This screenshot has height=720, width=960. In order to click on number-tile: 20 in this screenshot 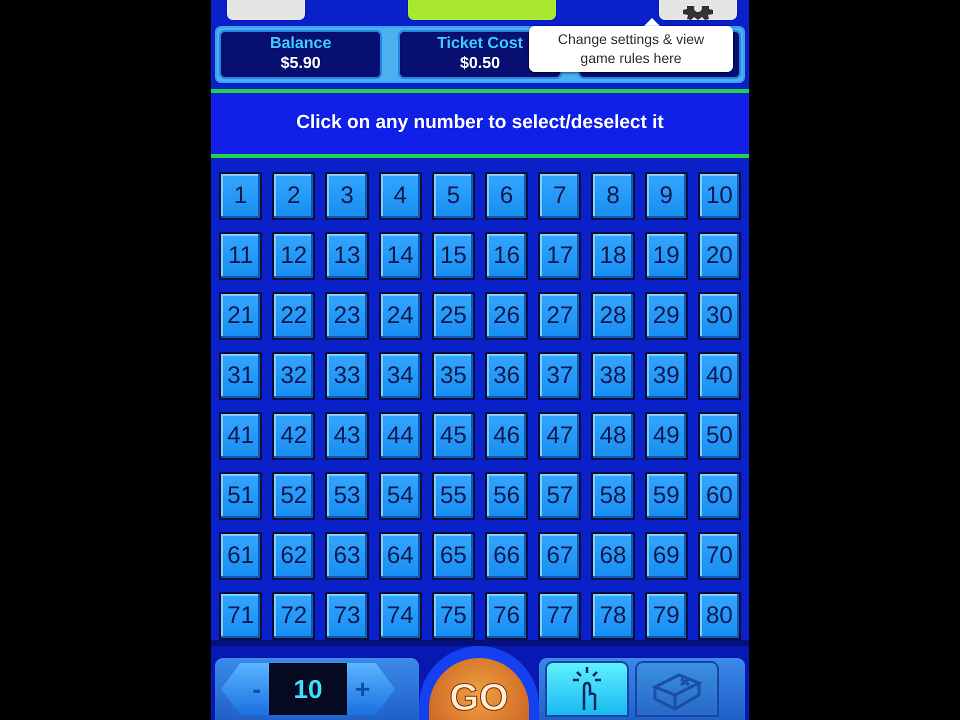, I will do `click(719, 256)`.